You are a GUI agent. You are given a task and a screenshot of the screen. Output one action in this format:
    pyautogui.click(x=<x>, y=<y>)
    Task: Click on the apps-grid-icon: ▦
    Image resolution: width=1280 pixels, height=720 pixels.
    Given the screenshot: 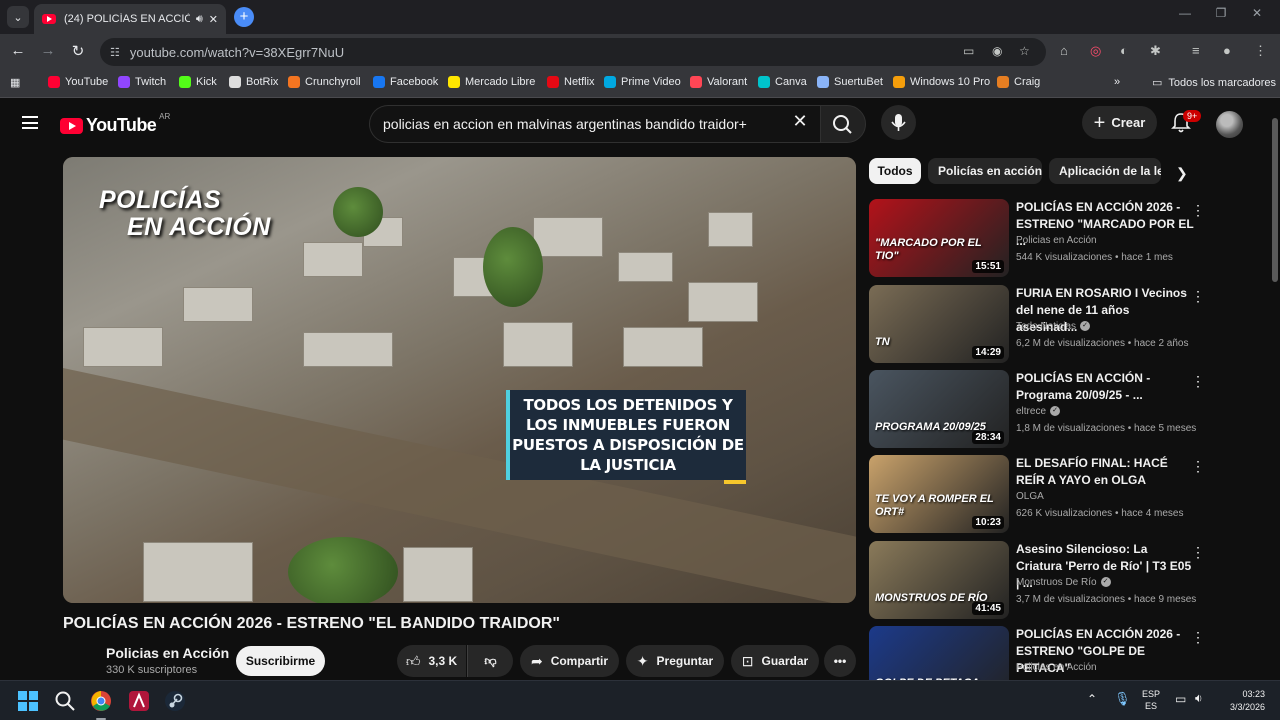 What is the action you would take?
    pyautogui.click(x=15, y=82)
    